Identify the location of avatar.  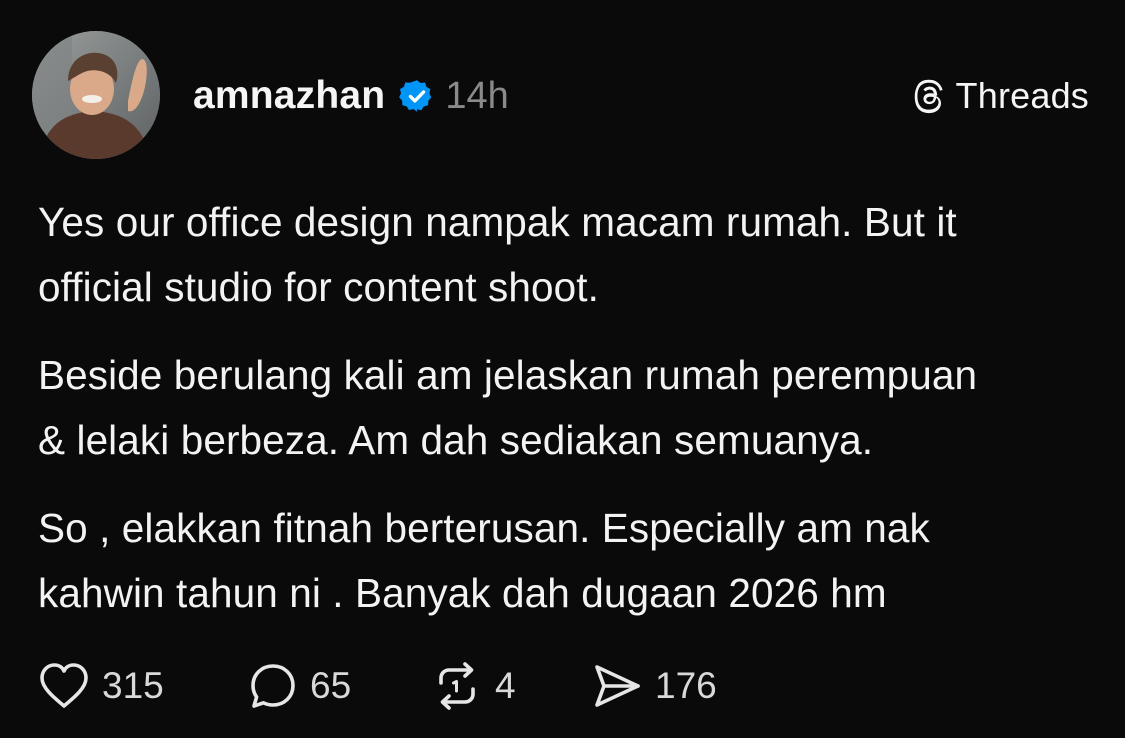
(96, 95).